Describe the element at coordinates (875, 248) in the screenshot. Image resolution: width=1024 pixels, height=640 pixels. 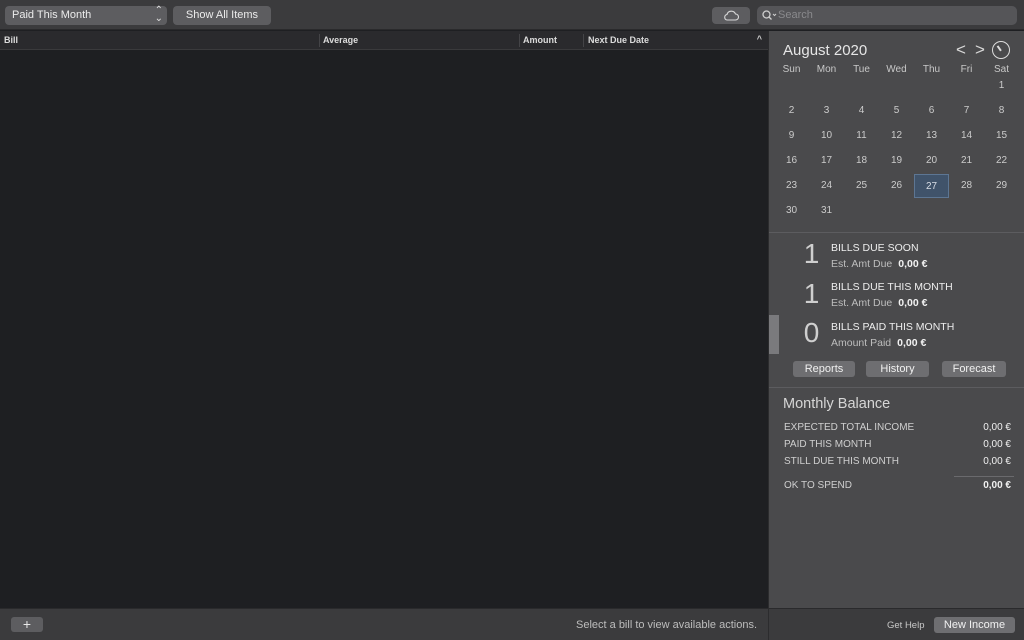
I see `bills-due-soon-title: BILLS DUE SOON` at that location.